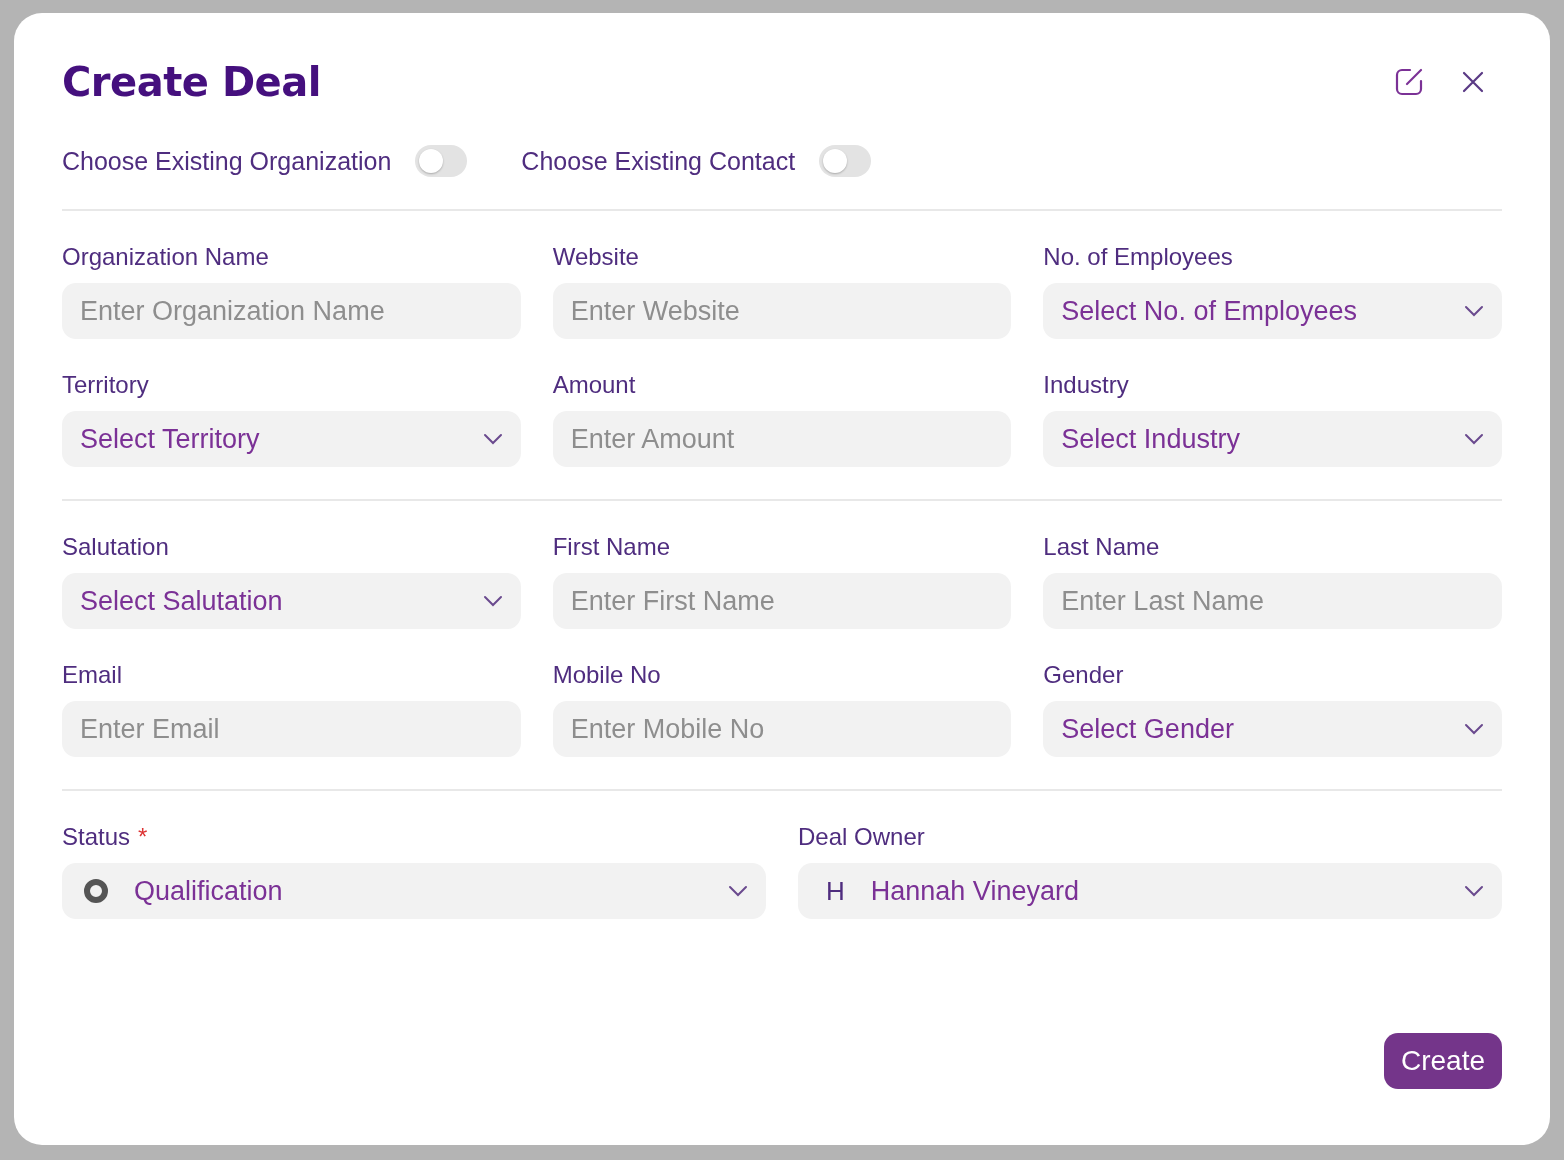 Image resolution: width=1564 pixels, height=1160 pixels. I want to click on field-label: Deal Owner, so click(861, 837).